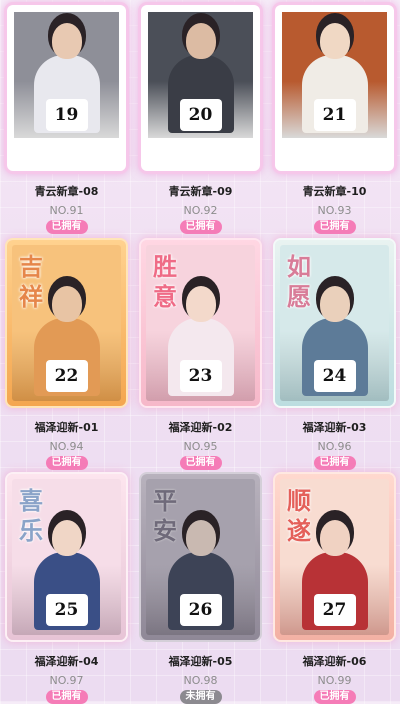  I want to click on card-image: 19, so click(66, 88).